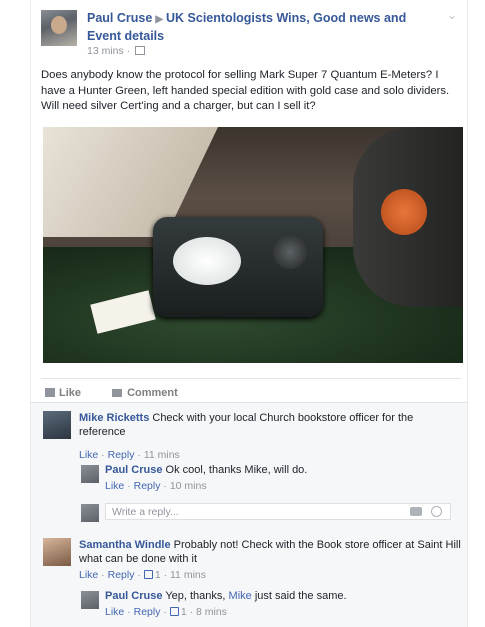 Image resolution: width=485 pixels, height=627 pixels. I want to click on like-button: Like, so click(63, 391).